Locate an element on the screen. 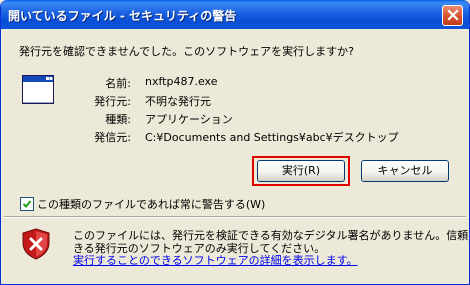 This screenshot has height=285, width=470. always-warn-checkbox is located at coordinates (27, 204).